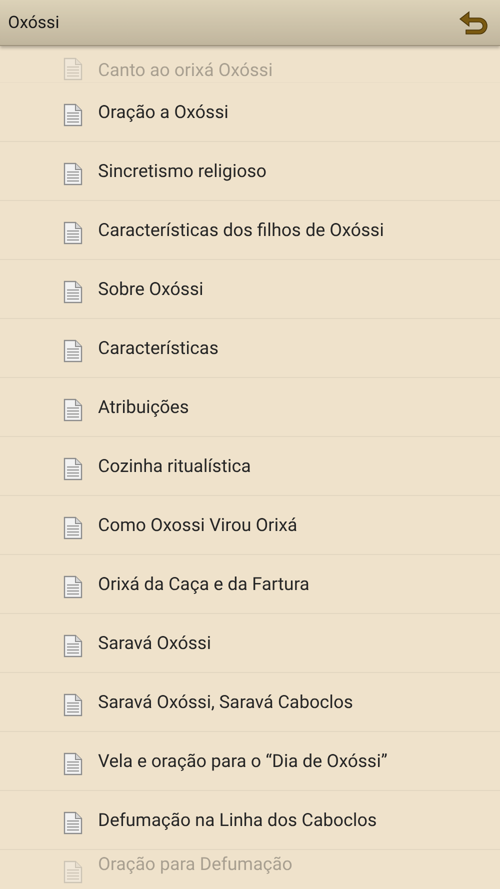 The image size is (500, 889). What do you see at coordinates (250, 525) in the screenshot?
I see `list-item: Como Oxossi Virou Orixá` at bounding box center [250, 525].